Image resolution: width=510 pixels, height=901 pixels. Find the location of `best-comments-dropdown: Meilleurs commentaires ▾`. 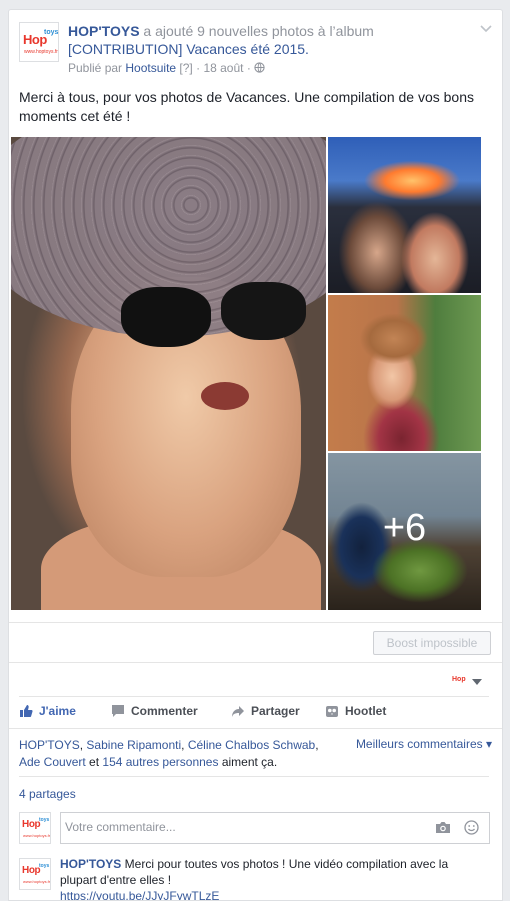

best-comments-dropdown: Meilleurs commentaires ▾ is located at coordinates (424, 744).